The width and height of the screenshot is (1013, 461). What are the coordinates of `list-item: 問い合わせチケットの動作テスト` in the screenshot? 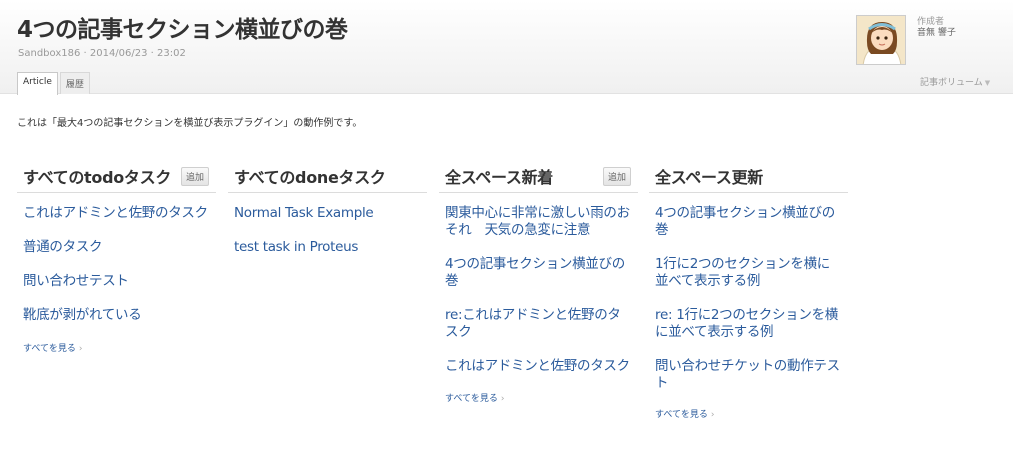 It's located at (748, 375).